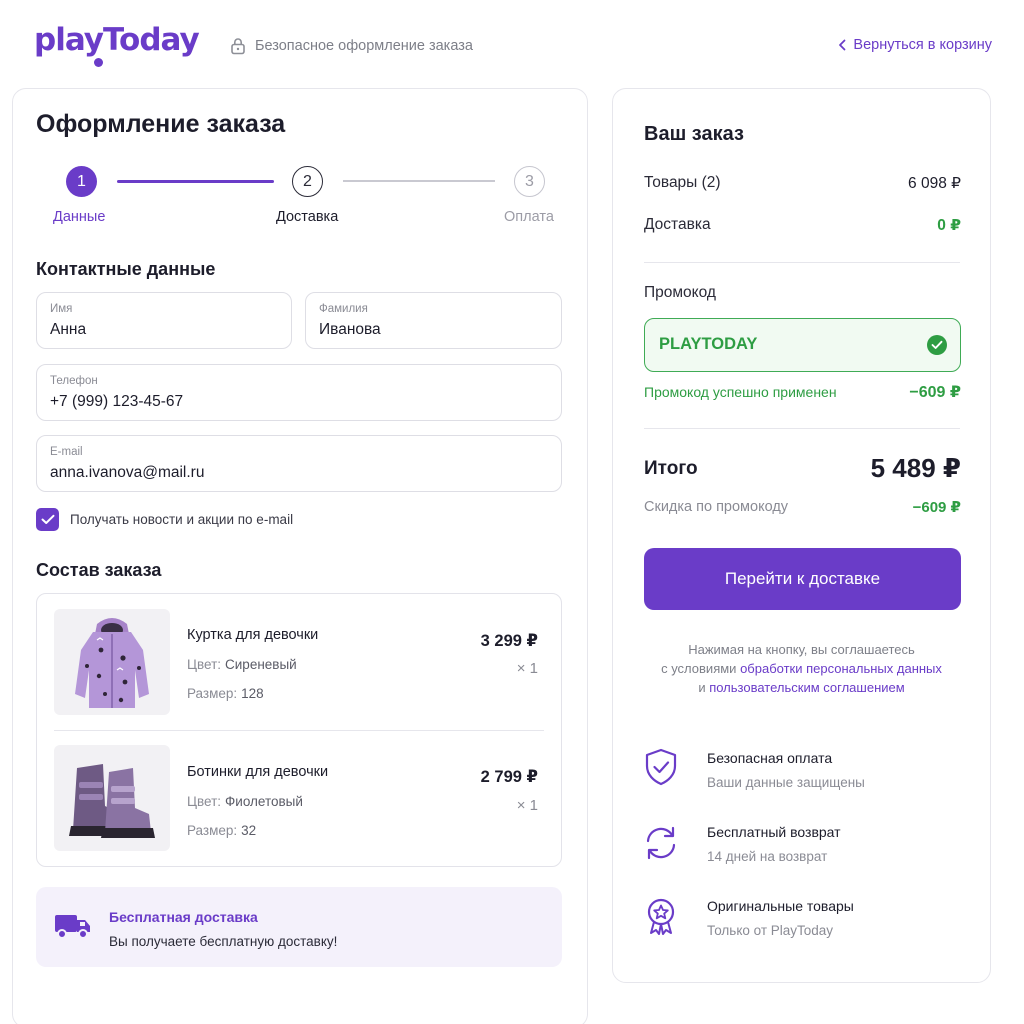 This screenshot has width=1024, height=1024. Describe the element at coordinates (195, 181) in the screenshot. I see `stepper-line-completed` at that location.